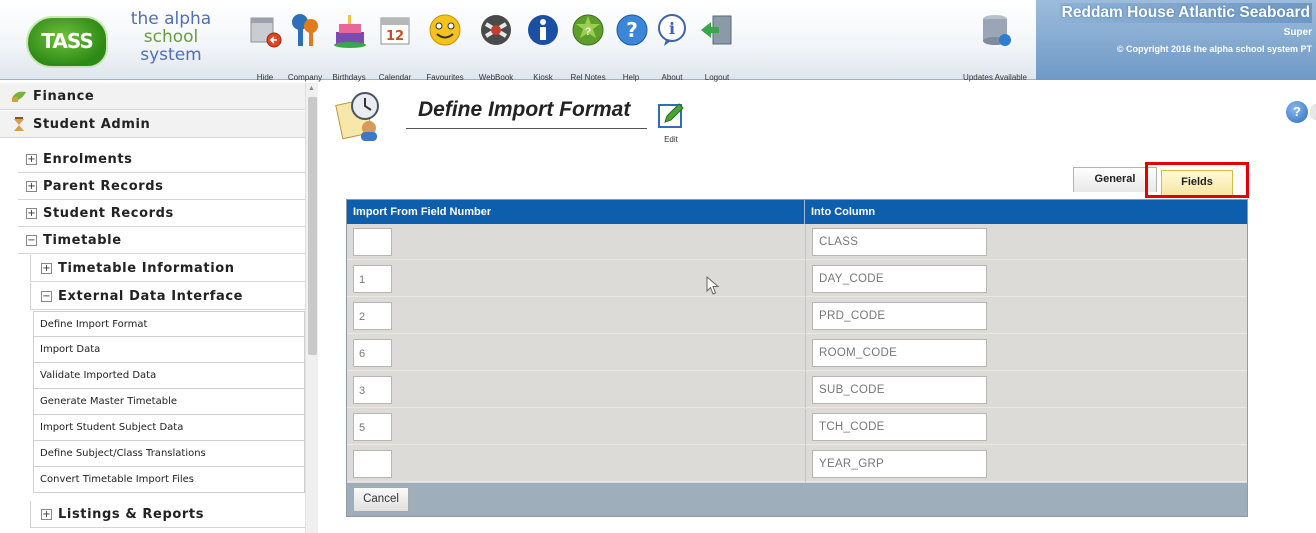 The height and width of the screenshot is (533, 1316). What do you see at coordinates (899, 353) in the screenshot?
I see `into-column-field: ROOM_CODE` at bounding box center [899, 353].